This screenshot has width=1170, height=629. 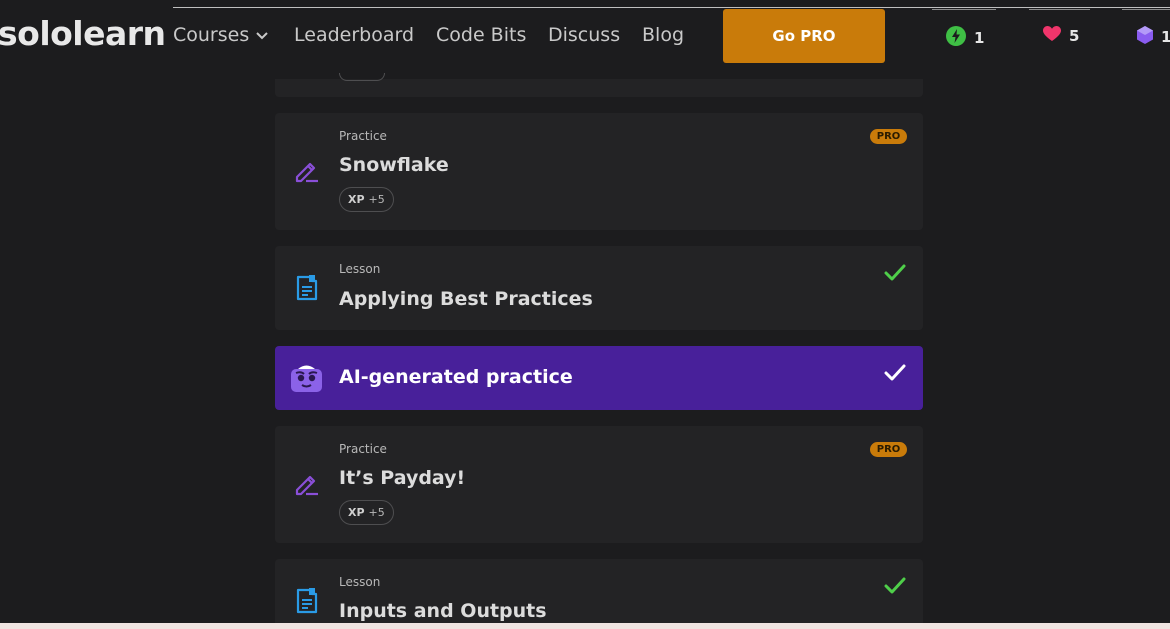 What do you see at coordinates (466, 299) in the screenshot?
I see `card-title: Applying Best Practices` at bounding box center [466, 299].